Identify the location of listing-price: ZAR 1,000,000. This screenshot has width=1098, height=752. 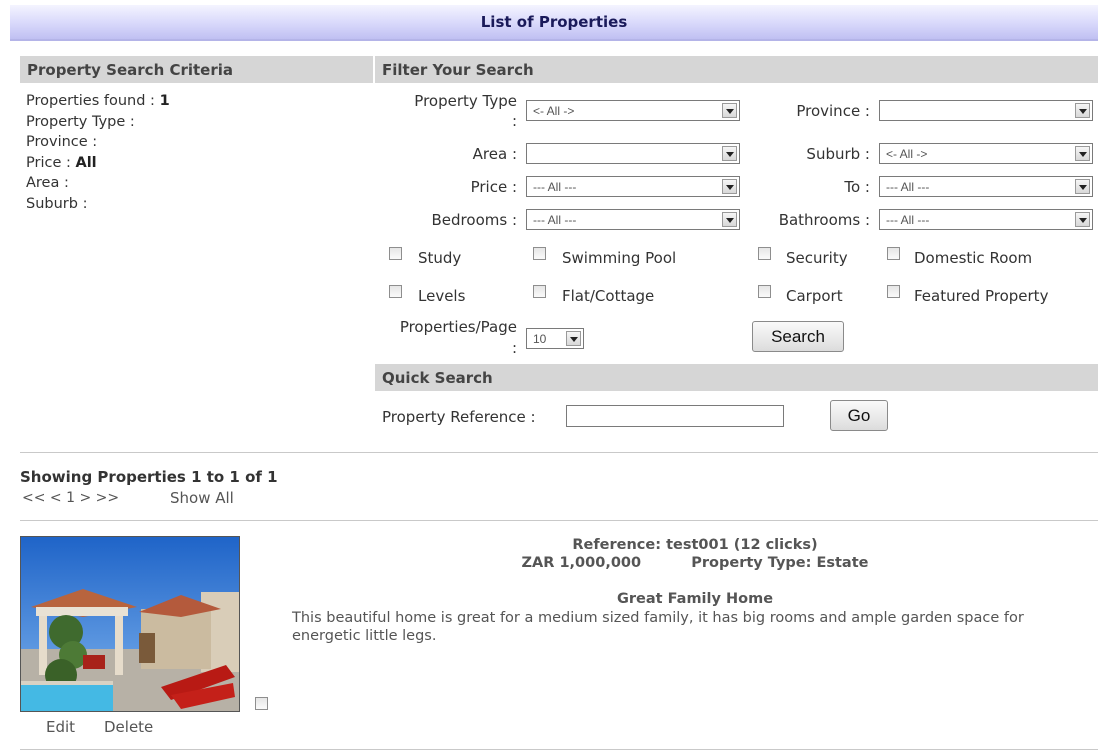
(581, 563).